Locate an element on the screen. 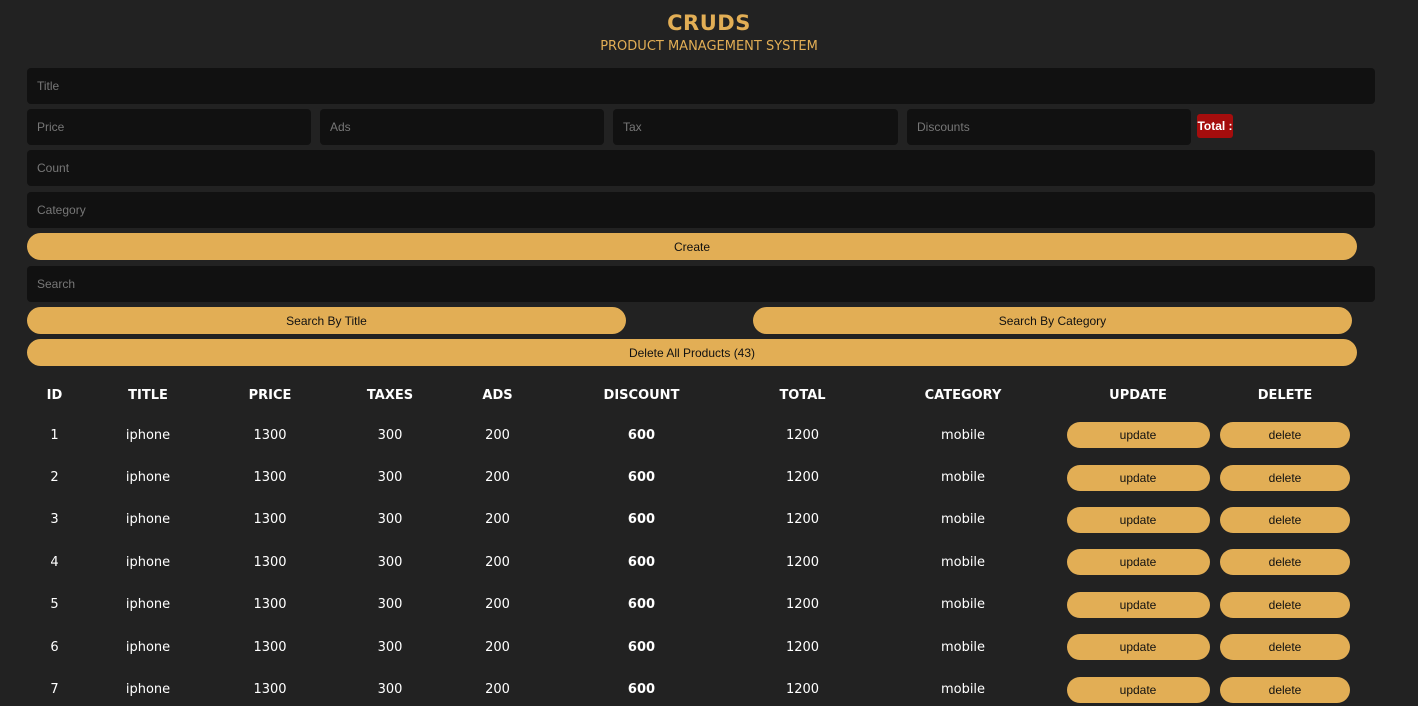  cell-id: 6 is located at coordinates (54, 647).